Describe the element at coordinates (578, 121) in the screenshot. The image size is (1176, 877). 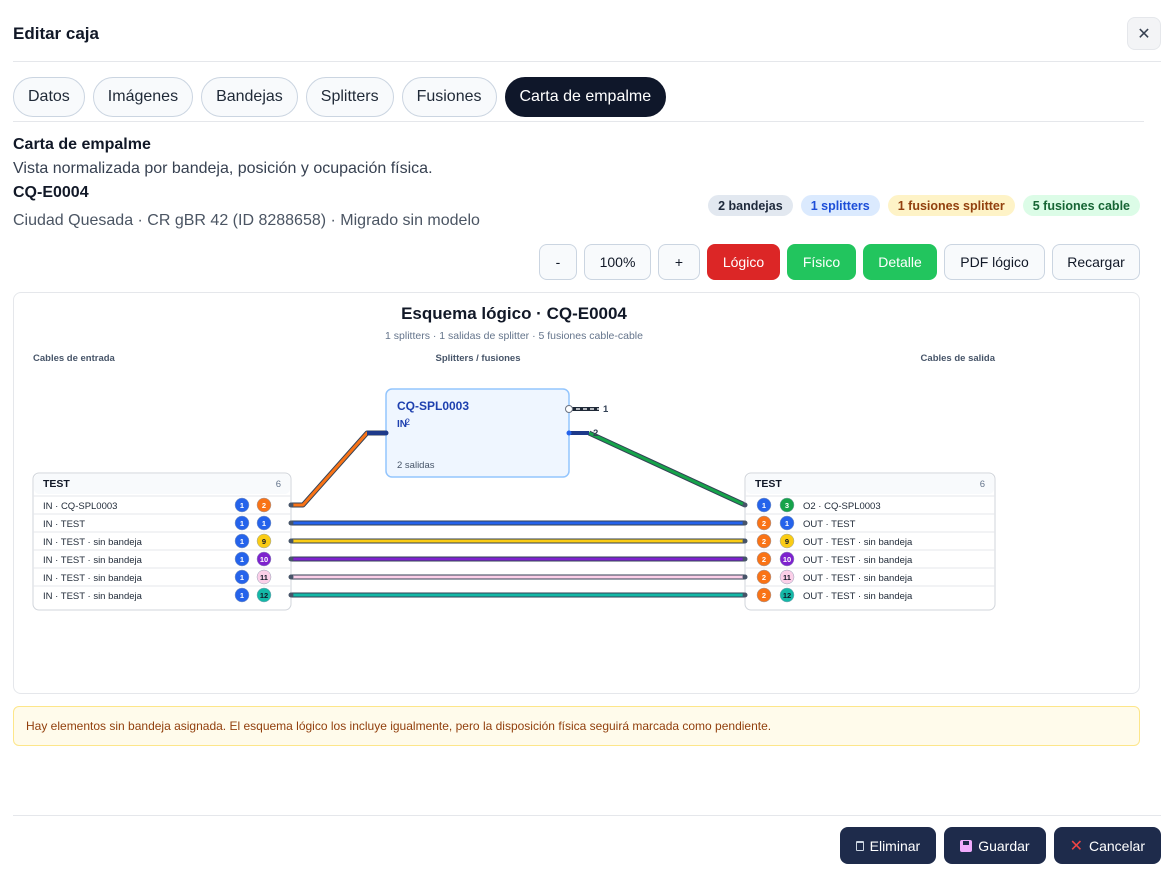
I see `tabs-divider` at that location.